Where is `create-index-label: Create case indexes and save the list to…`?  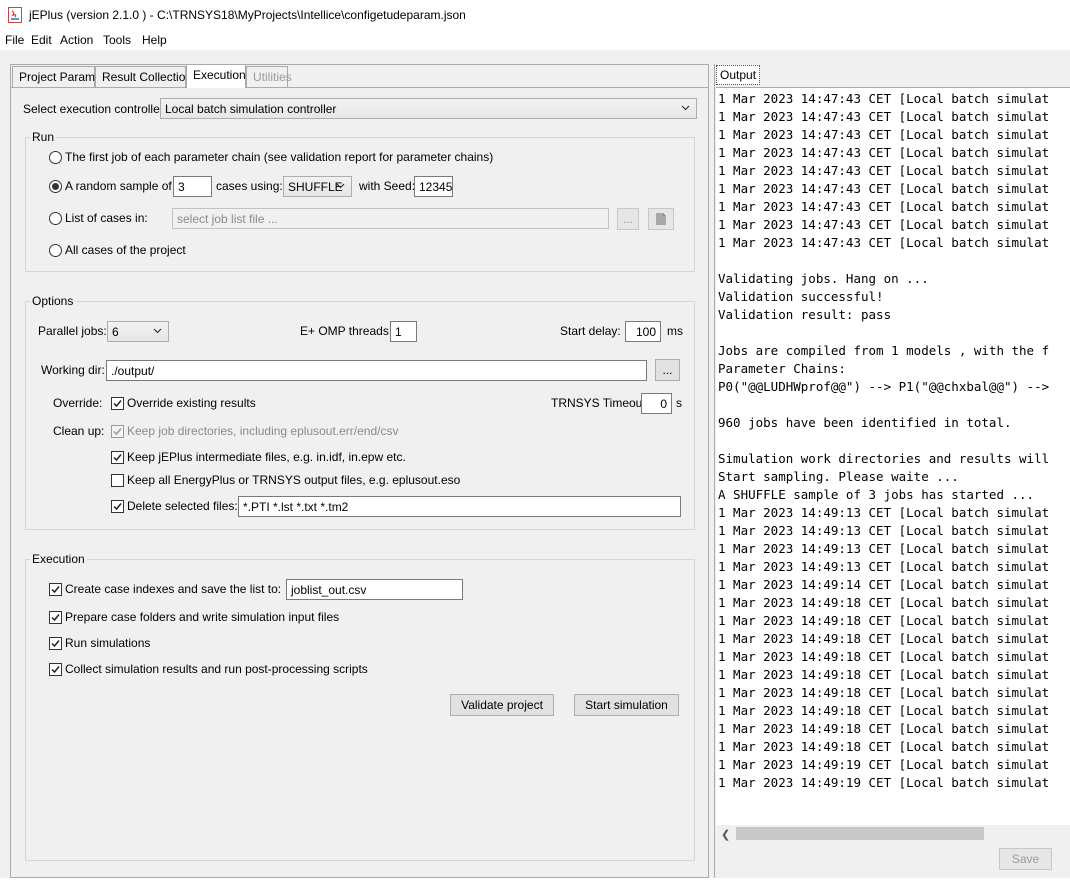
create-index-label: Create case indexes and save the list to… is located at coordinates (173, 589).